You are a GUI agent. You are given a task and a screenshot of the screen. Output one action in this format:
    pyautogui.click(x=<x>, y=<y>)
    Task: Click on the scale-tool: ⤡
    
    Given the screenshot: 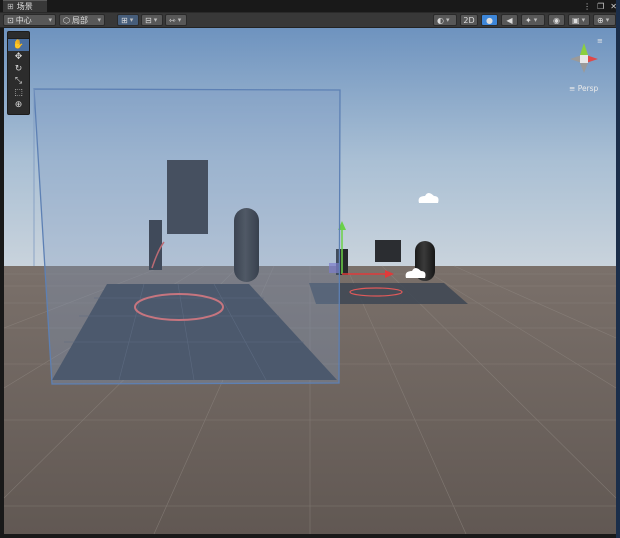 What is the action you would take?
    pyautogui.click(x=18, y=81)
    